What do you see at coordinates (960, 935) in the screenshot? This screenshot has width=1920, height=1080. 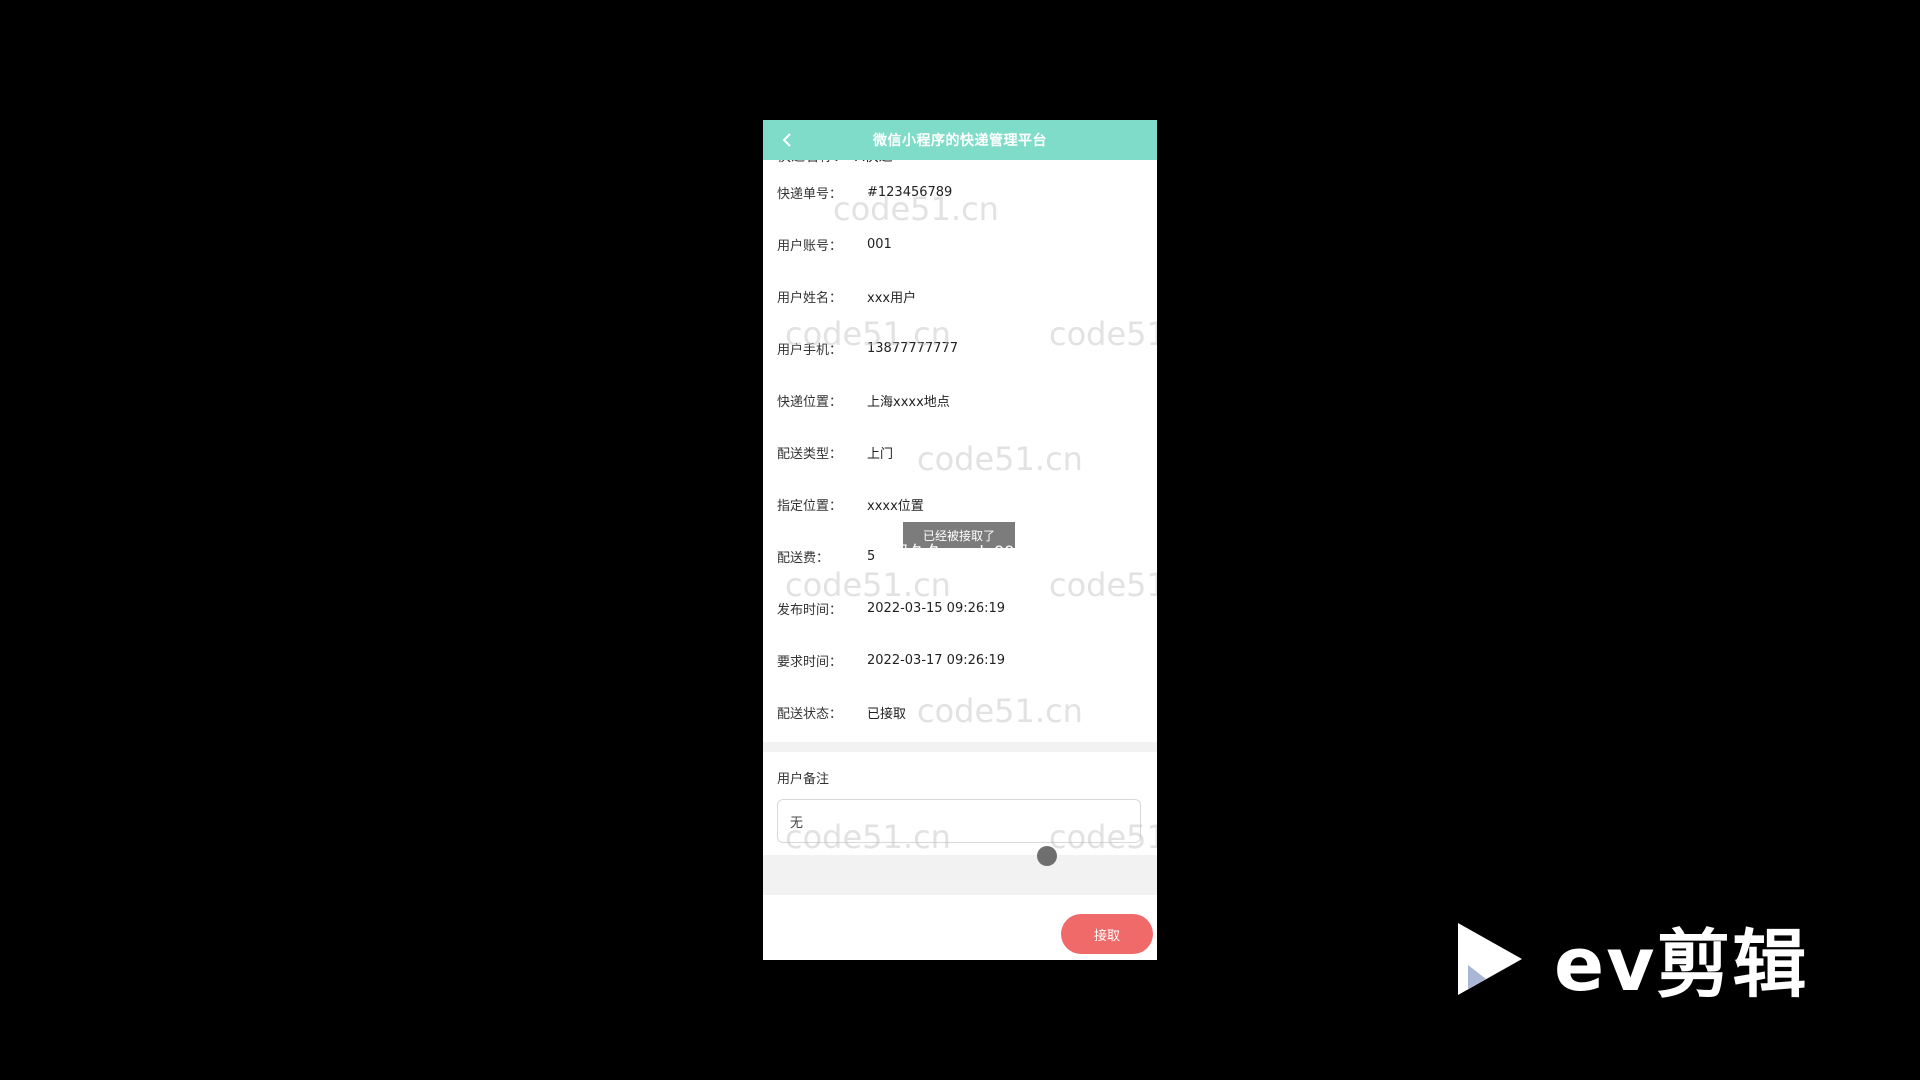 I see `bottom-action-bar: 接取` at bounding box center [960, 935].